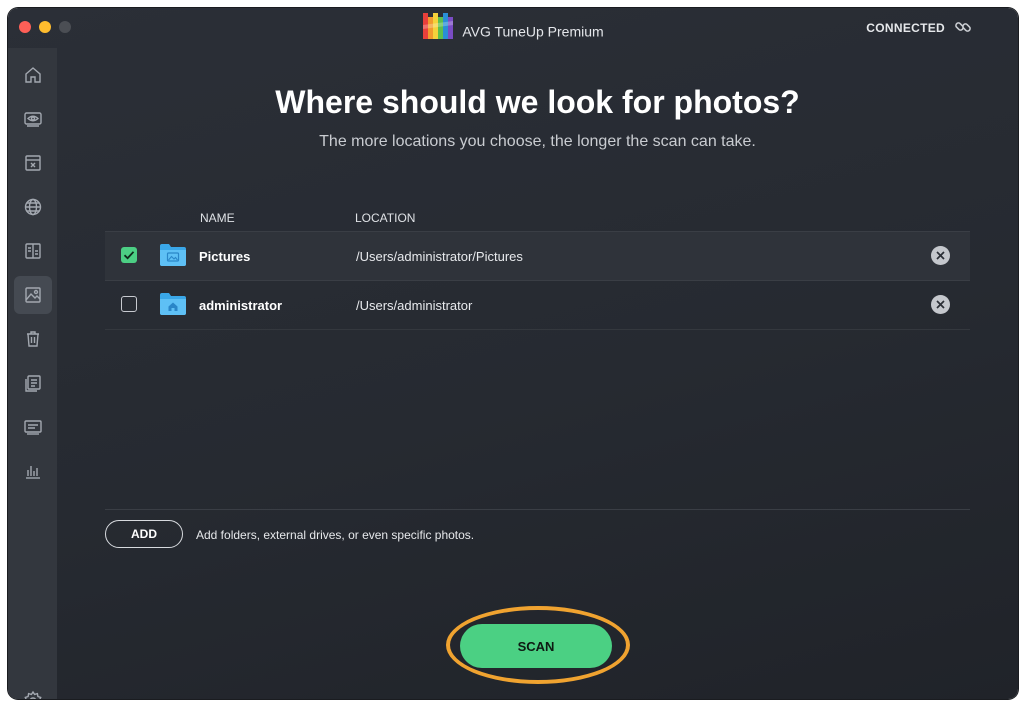 The height and width of the screenshot is (707, 1026). Describe the element at coordinates (217, 218) in the screenshot. I see `column-header-name: NAME` at that location.